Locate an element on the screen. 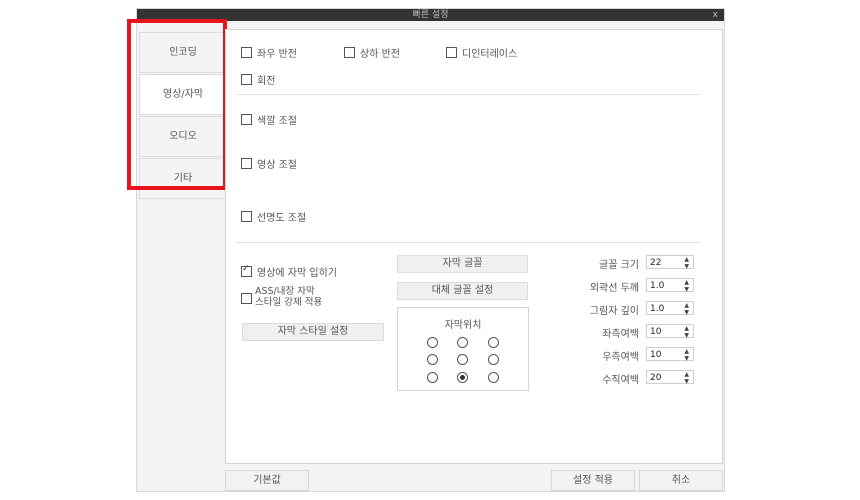 This screenshot has height=500, width=860. subtitle-position-group: 자막위치 is located at coordinates (463, 349).